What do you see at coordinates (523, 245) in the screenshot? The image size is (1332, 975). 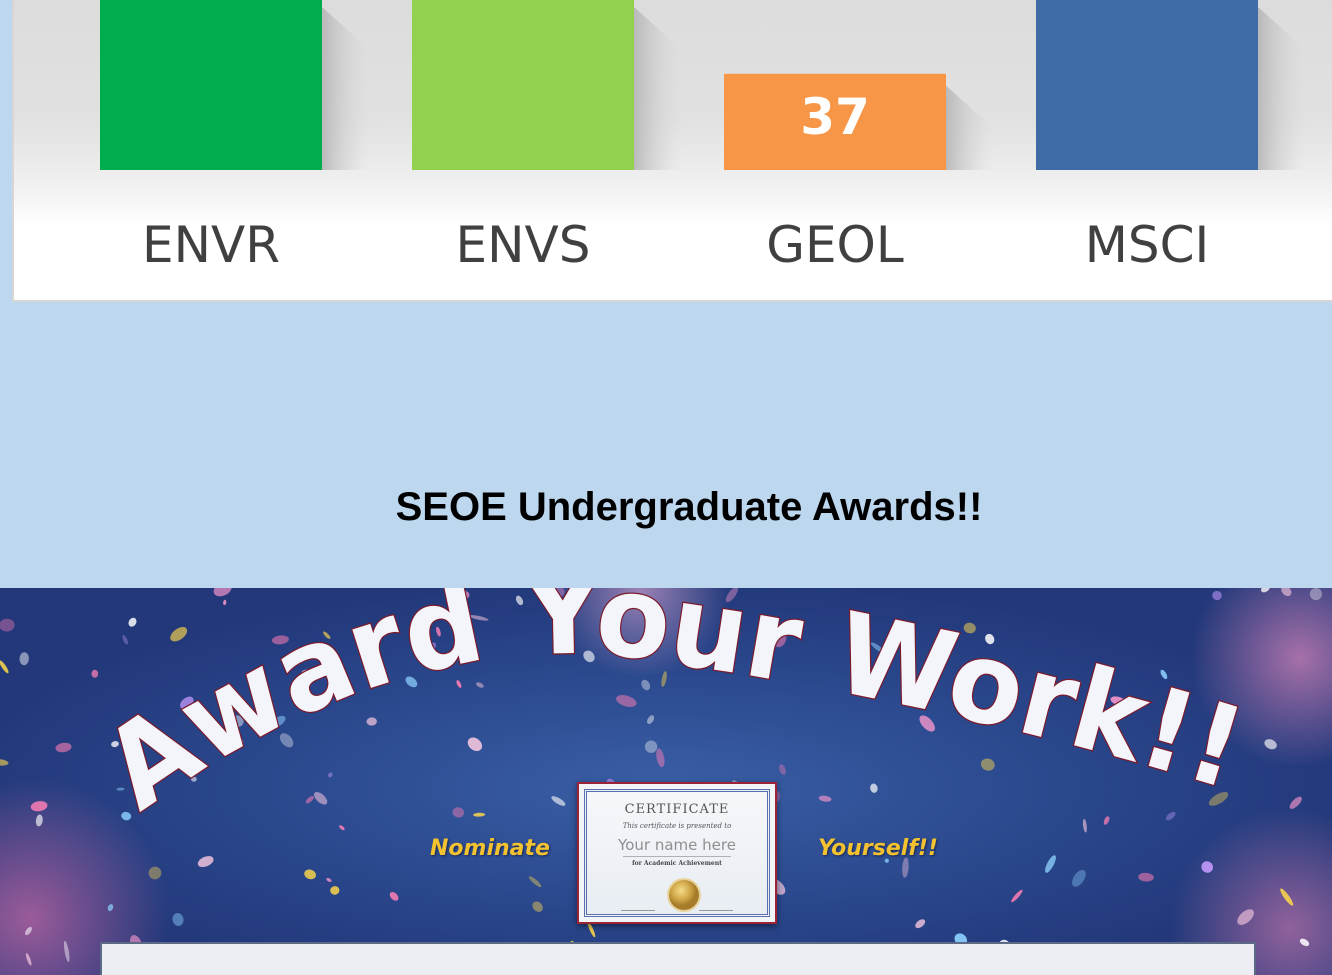 I see `category-label-envs: ENVS` at bounding box center [523, 245].